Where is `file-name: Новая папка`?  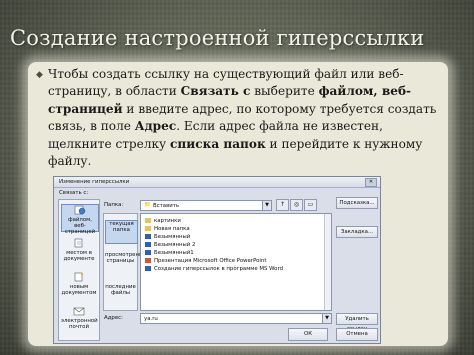
file-name: Новая папка is located at coordinates (172, 229).